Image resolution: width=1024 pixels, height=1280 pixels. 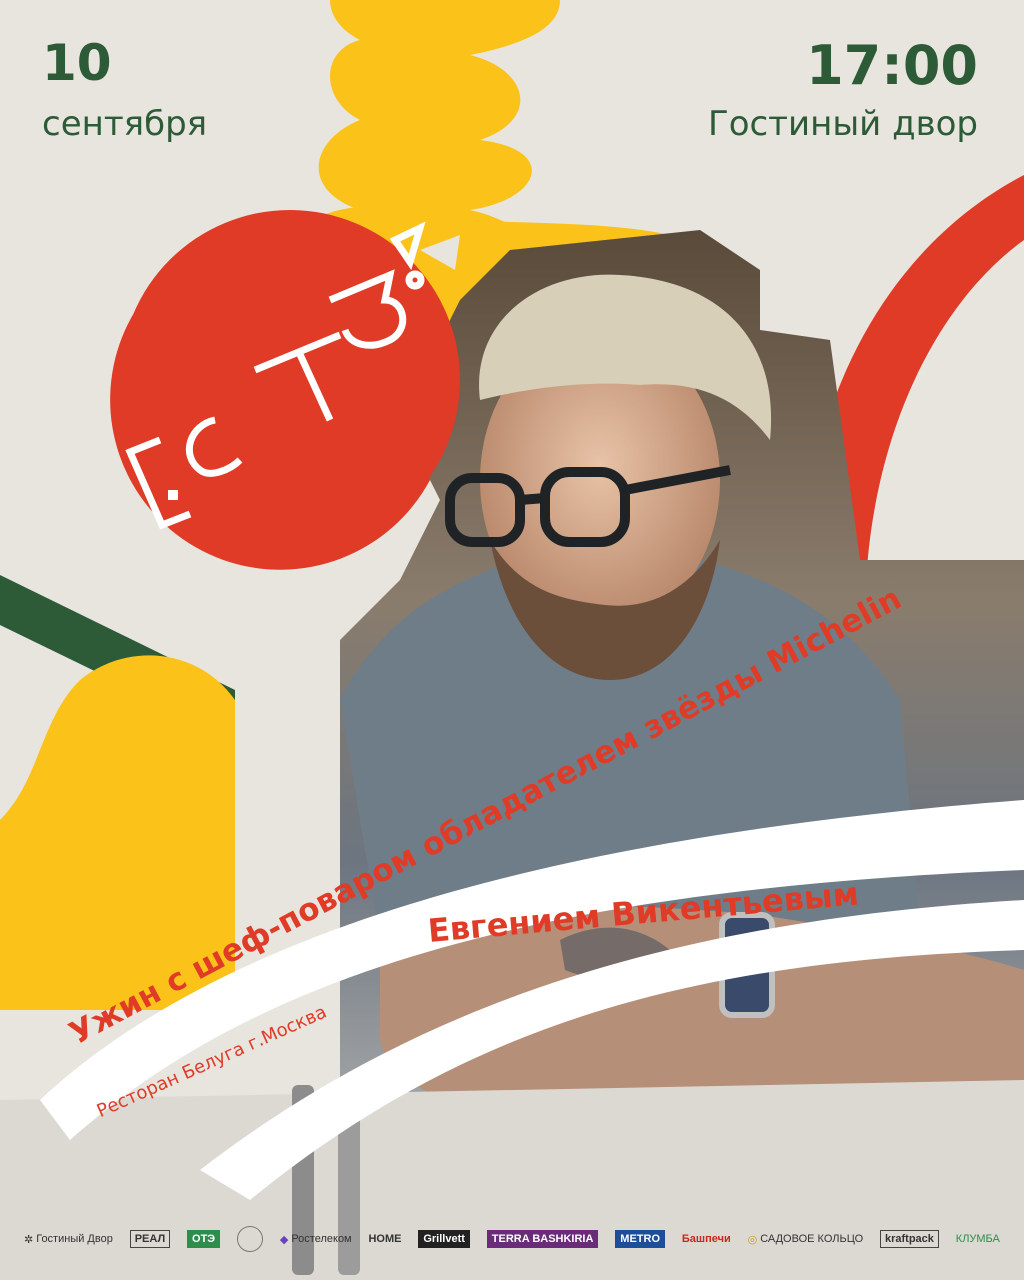 What do you see at coordinates (706, 1239) in the screenshot?
I see `sponsor-logo: Башпечи` at bounding box center [706, 1239].